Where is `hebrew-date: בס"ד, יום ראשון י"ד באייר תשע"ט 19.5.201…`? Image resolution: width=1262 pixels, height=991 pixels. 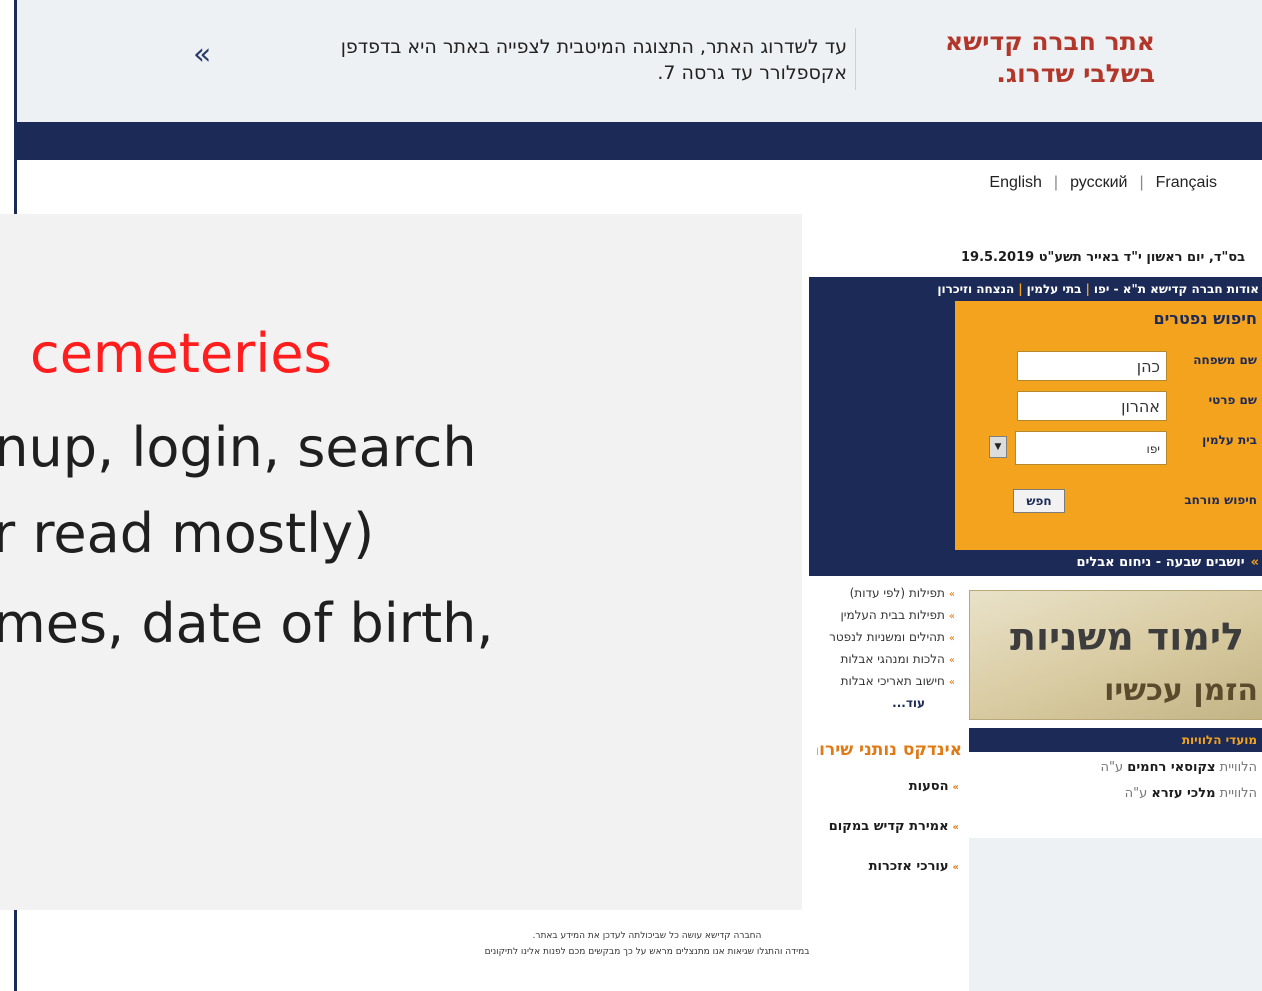 hebrew-date: בס"ד, יום ראשון י"ד באייר תשע"ט 19.5.201… is located at coordinates (1102, 257).